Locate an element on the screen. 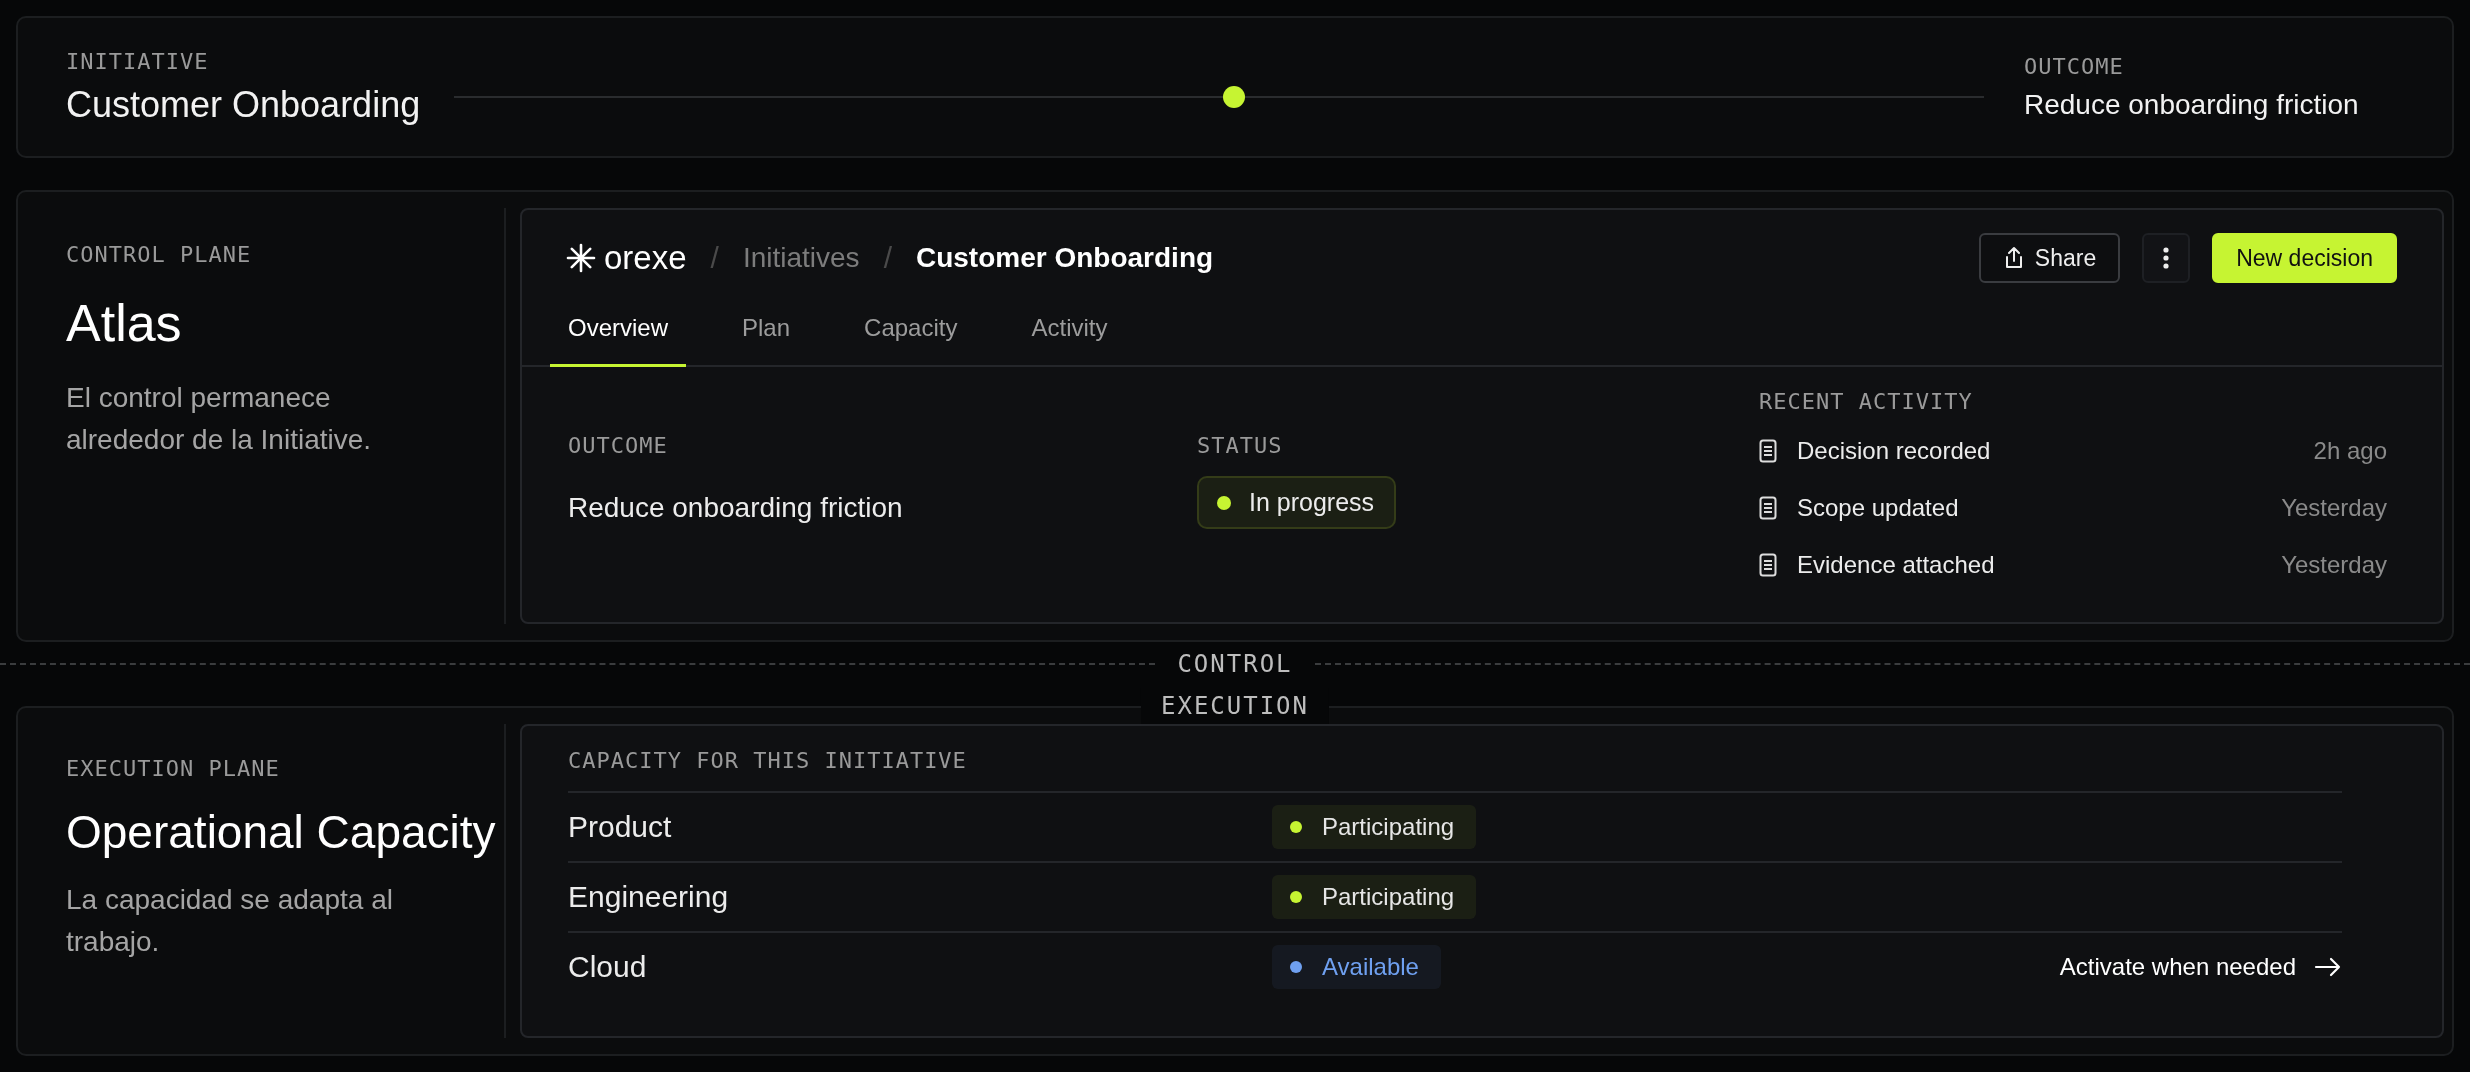  activity-text: Decision recorded is located at coordinates (1894, 450).